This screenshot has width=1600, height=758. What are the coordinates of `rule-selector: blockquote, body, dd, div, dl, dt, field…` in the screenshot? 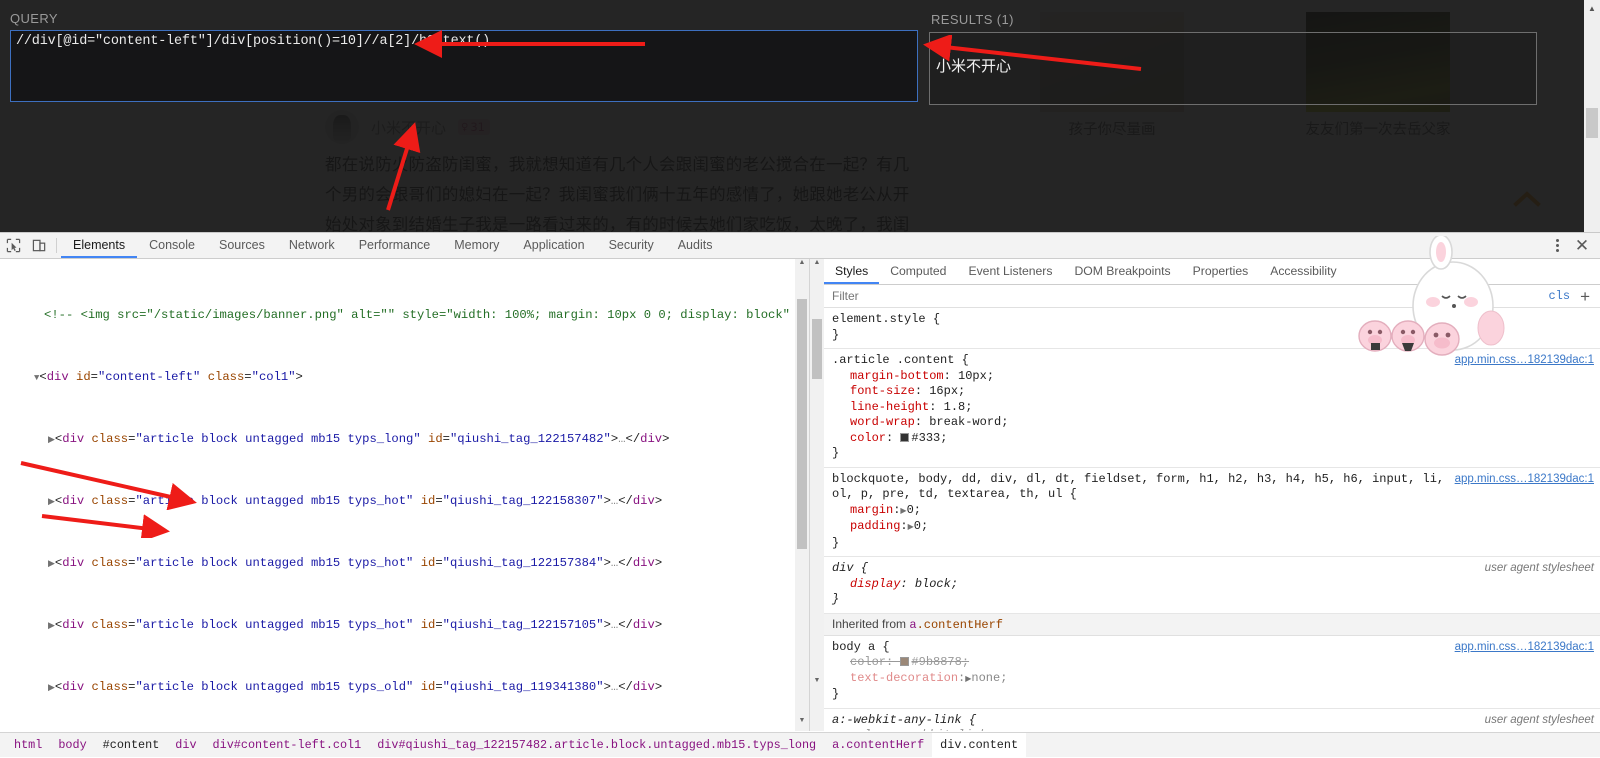 It's located at (1138, 486).